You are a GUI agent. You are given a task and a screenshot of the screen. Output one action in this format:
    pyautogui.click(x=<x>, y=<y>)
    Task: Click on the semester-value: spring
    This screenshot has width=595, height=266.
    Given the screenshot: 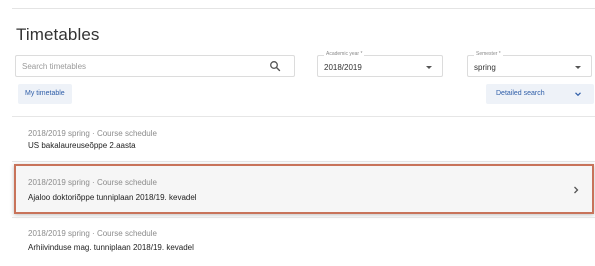 What is the action you would take?
    pyautogui.click(x=485, y=67)
    